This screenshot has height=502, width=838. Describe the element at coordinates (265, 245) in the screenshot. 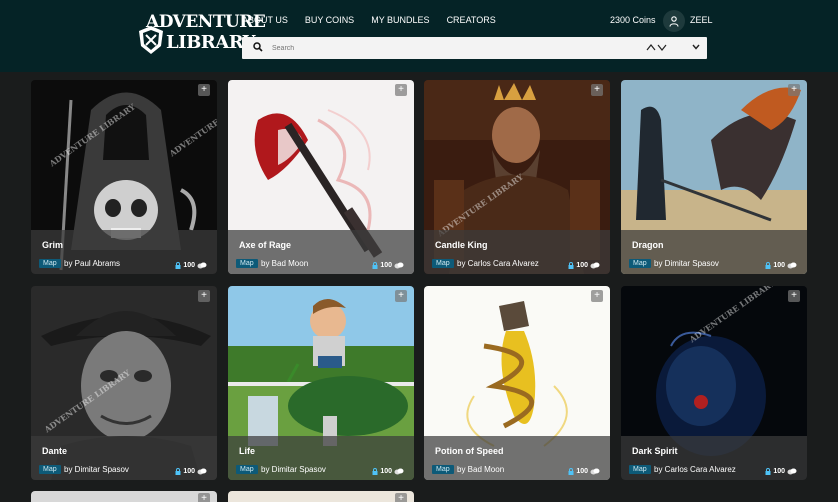

I see `card-title: Axe of Rage` at that location.